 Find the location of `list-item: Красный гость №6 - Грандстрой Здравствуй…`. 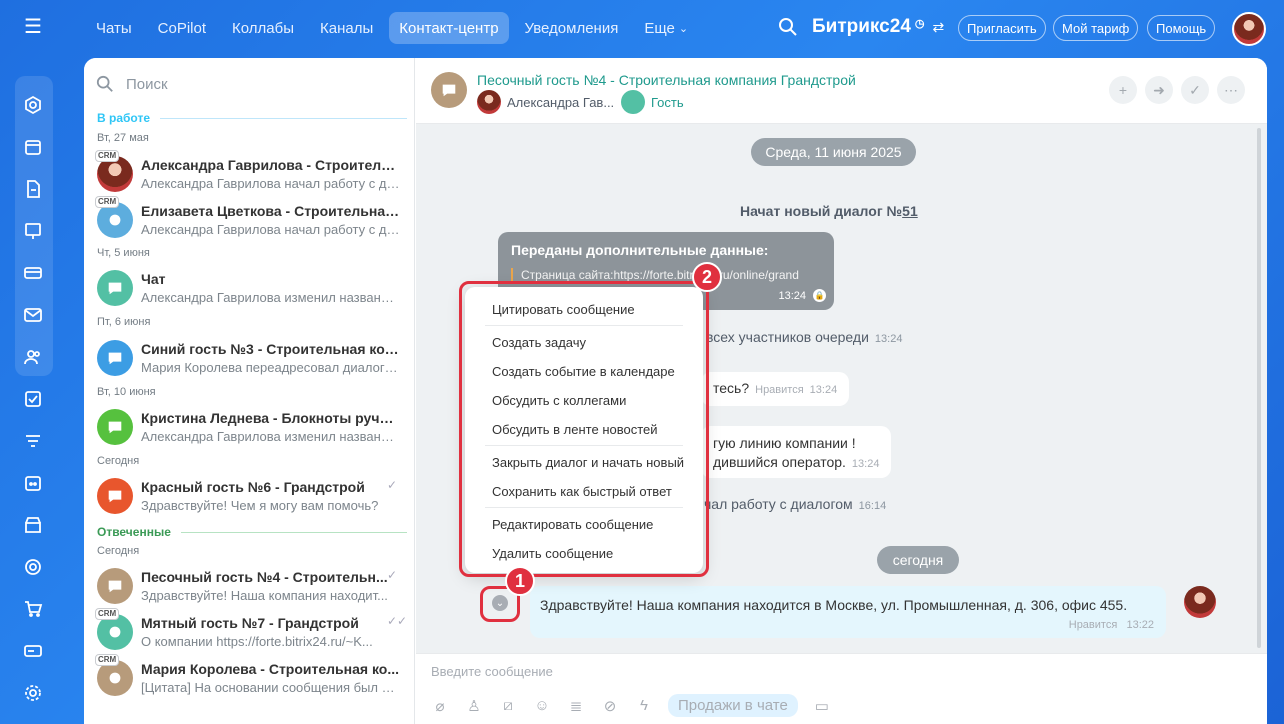

list-item: Красный гость №6 - Грандстрой Здравствуй… is located at coordinates (249, 497).